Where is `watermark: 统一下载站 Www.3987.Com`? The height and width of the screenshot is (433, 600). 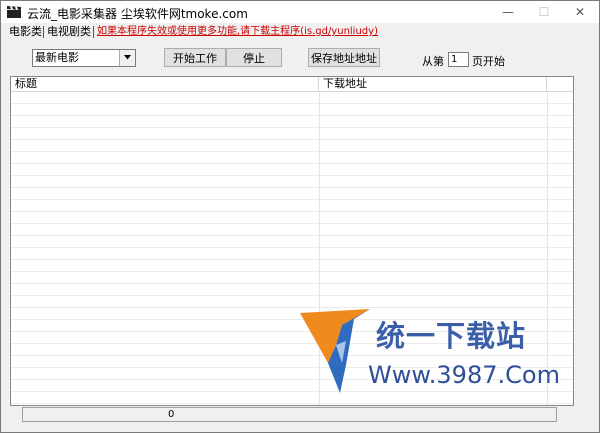
watermark: 统一下载站 Www.3987.Com is located at coordinates (435, 353).